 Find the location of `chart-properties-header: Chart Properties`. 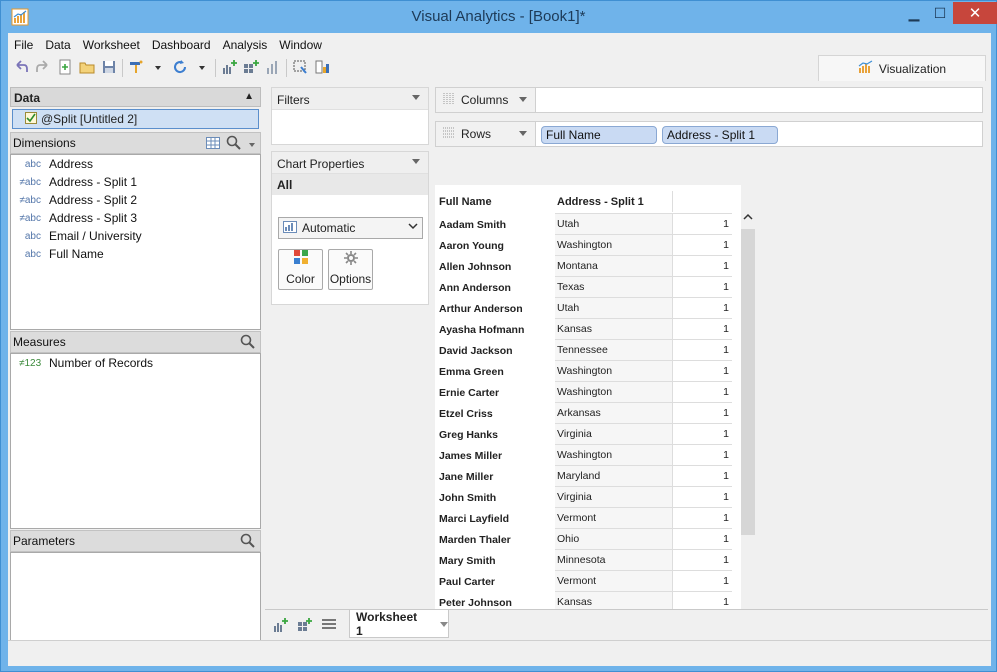

chart-properties-header: Chart Properties is located at coordinates (350, 163).